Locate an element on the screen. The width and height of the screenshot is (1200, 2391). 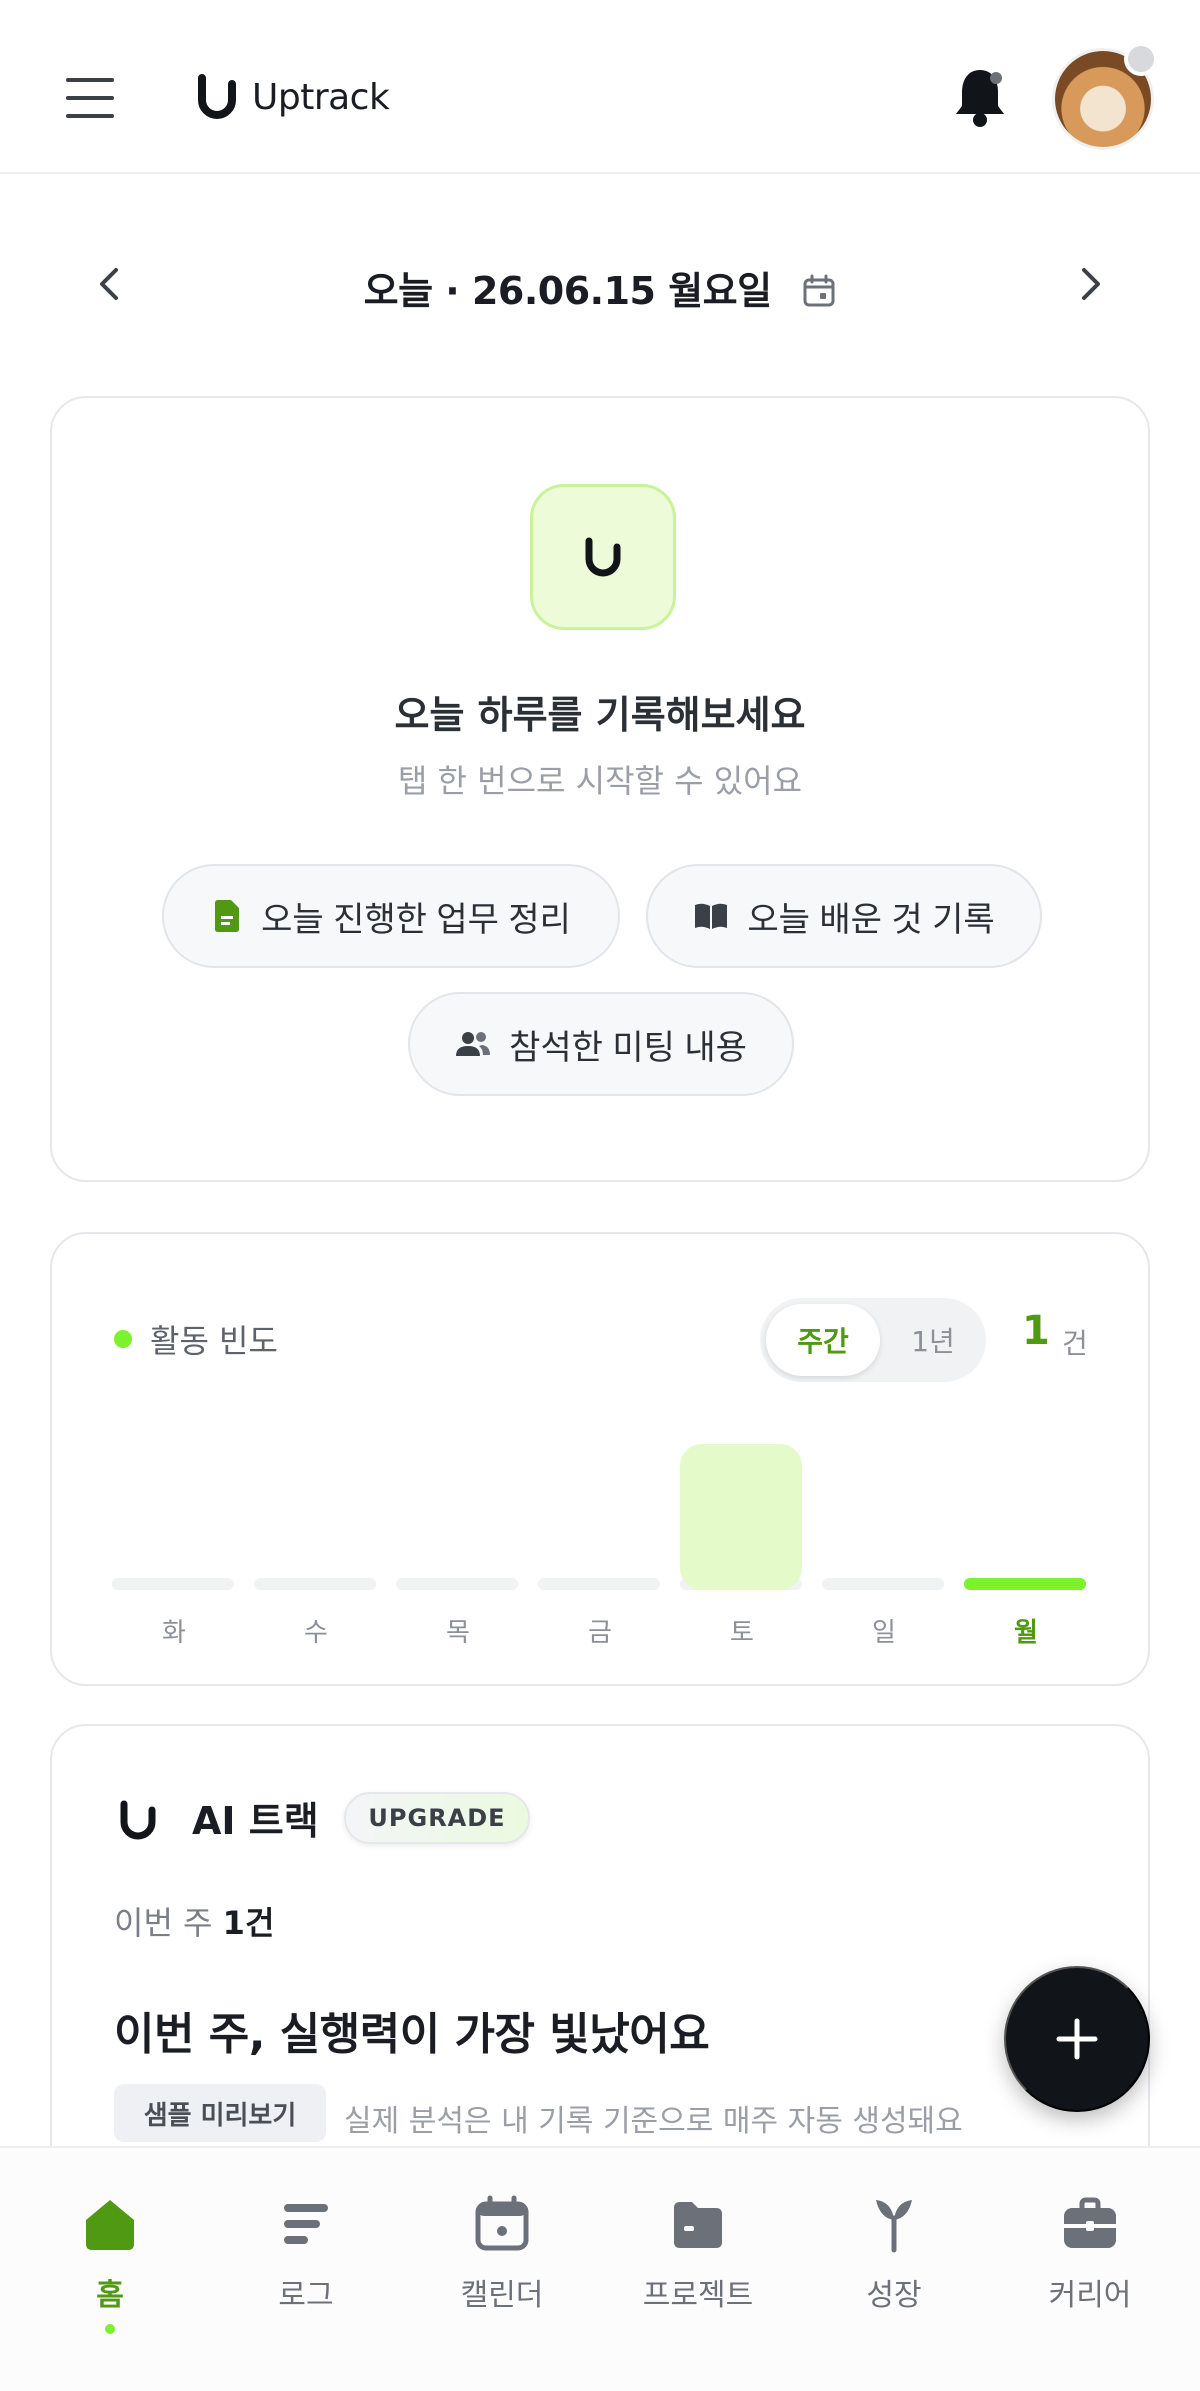
period-toggle: 주간 1년 is located at coordinates (873, 1340).